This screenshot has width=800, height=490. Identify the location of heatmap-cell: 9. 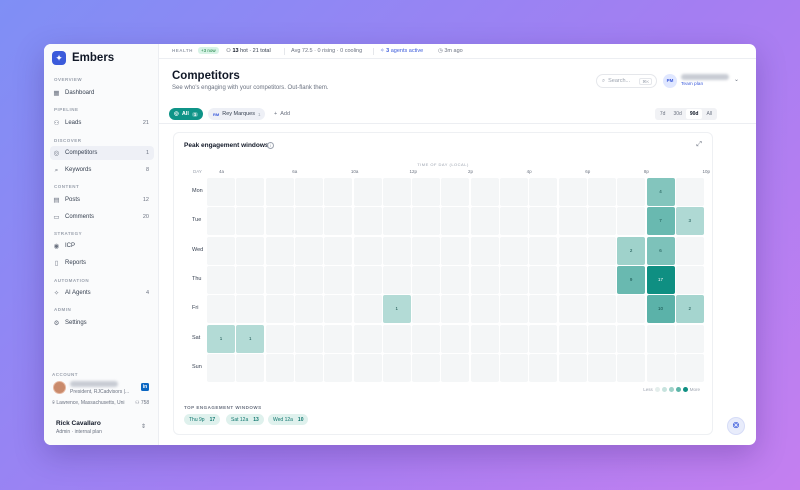
(631, 279).